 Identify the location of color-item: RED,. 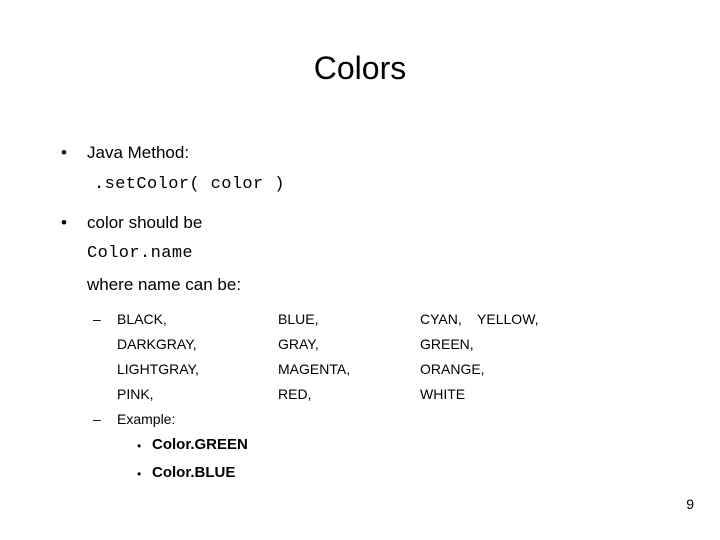
(295, 394).